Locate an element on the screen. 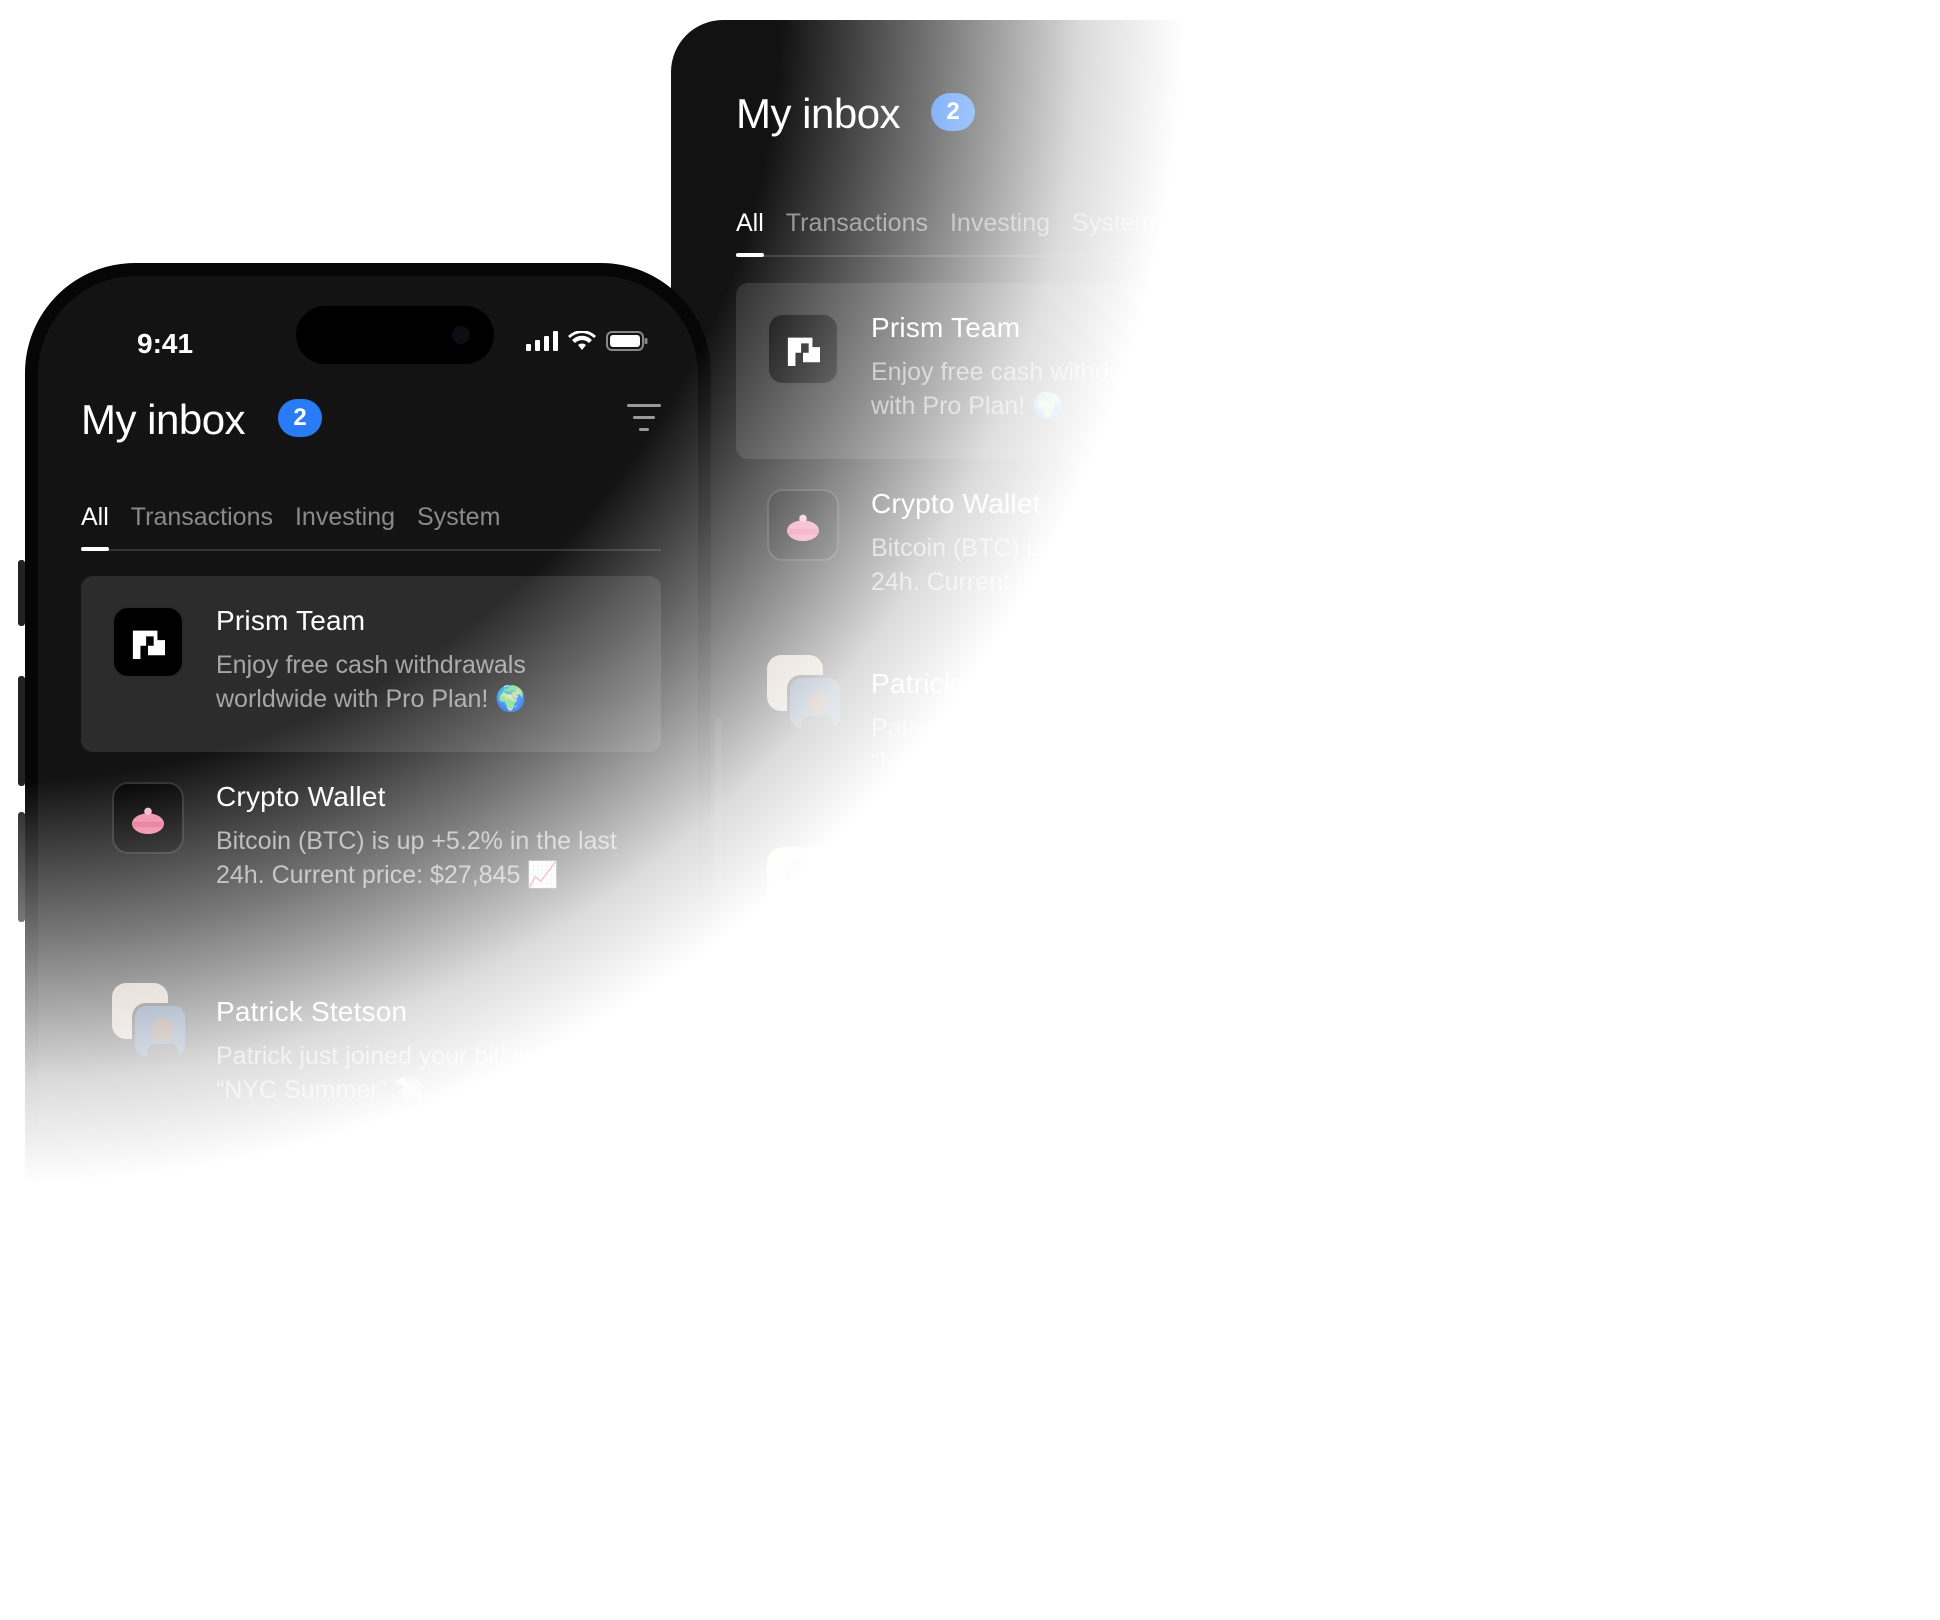  dynamic-island is located at coordinates (395, 335).